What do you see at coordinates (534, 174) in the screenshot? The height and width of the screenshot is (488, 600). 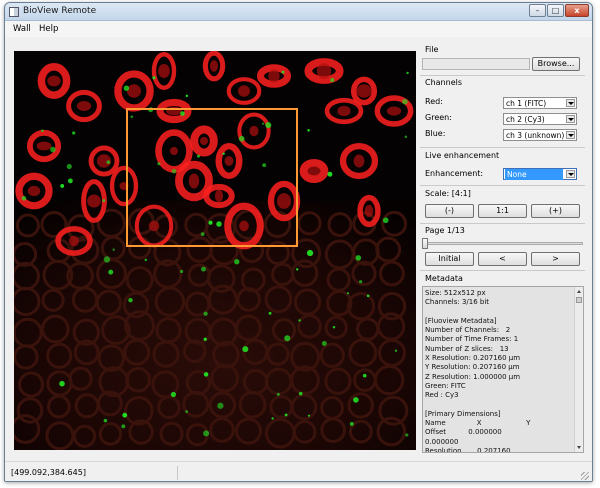 I see `enhancement-value: None` at bounding box center [534, 174].